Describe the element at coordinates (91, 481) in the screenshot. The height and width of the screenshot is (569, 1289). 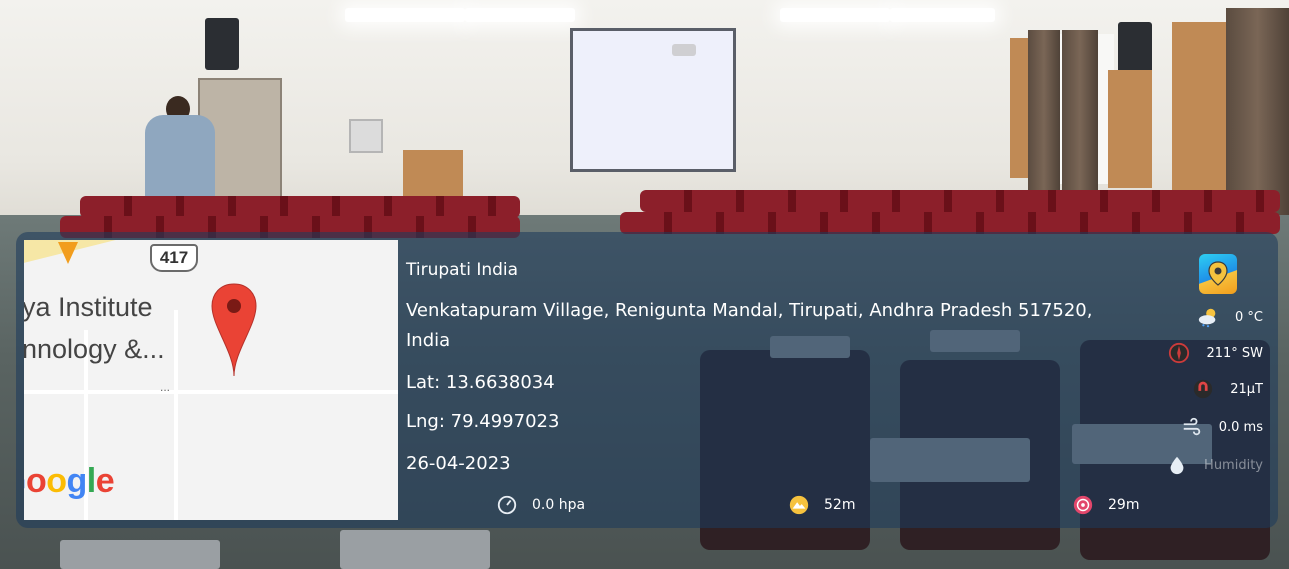
I see `google-logo-letter: l` at that location.